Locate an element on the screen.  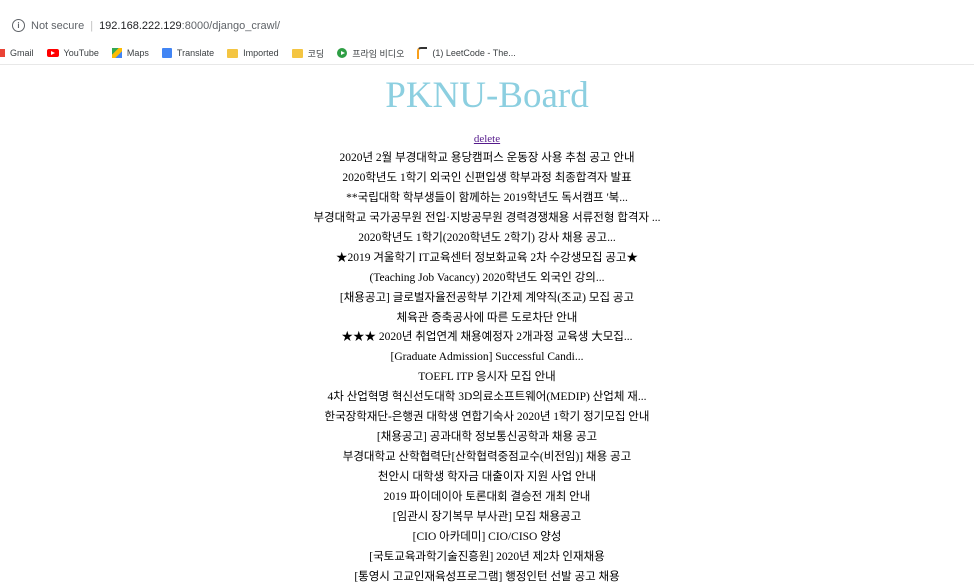
post-item: 한국장학재단-은행권 대학생 연합기숙사 2020년 1학기 정기모집 안내 is located at coordinates (487, 418).